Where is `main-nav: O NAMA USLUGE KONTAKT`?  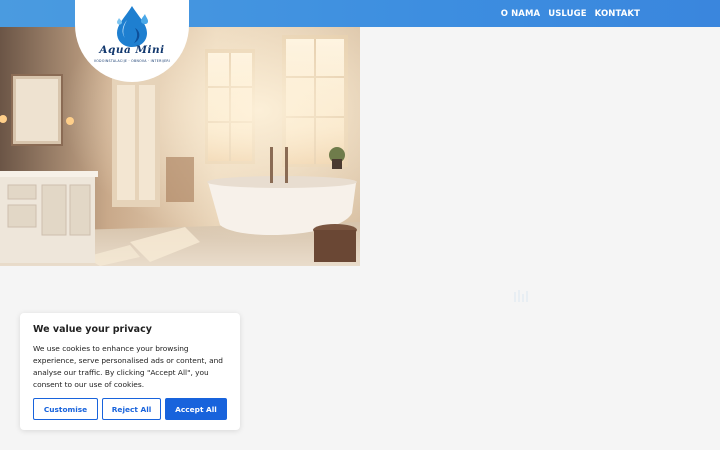
main-nav: O NAMA USLUGE KONTAKT is located at coordinates (570, 14).